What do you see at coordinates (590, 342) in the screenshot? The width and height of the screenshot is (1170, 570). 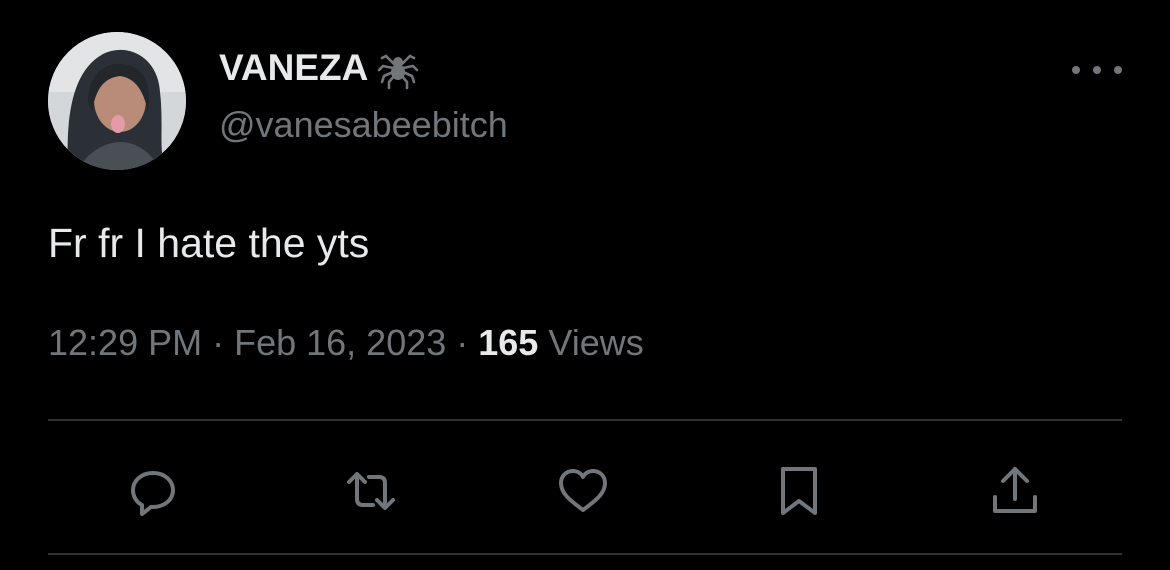 I see `views-label: Views` at bounding box center [590, 342].